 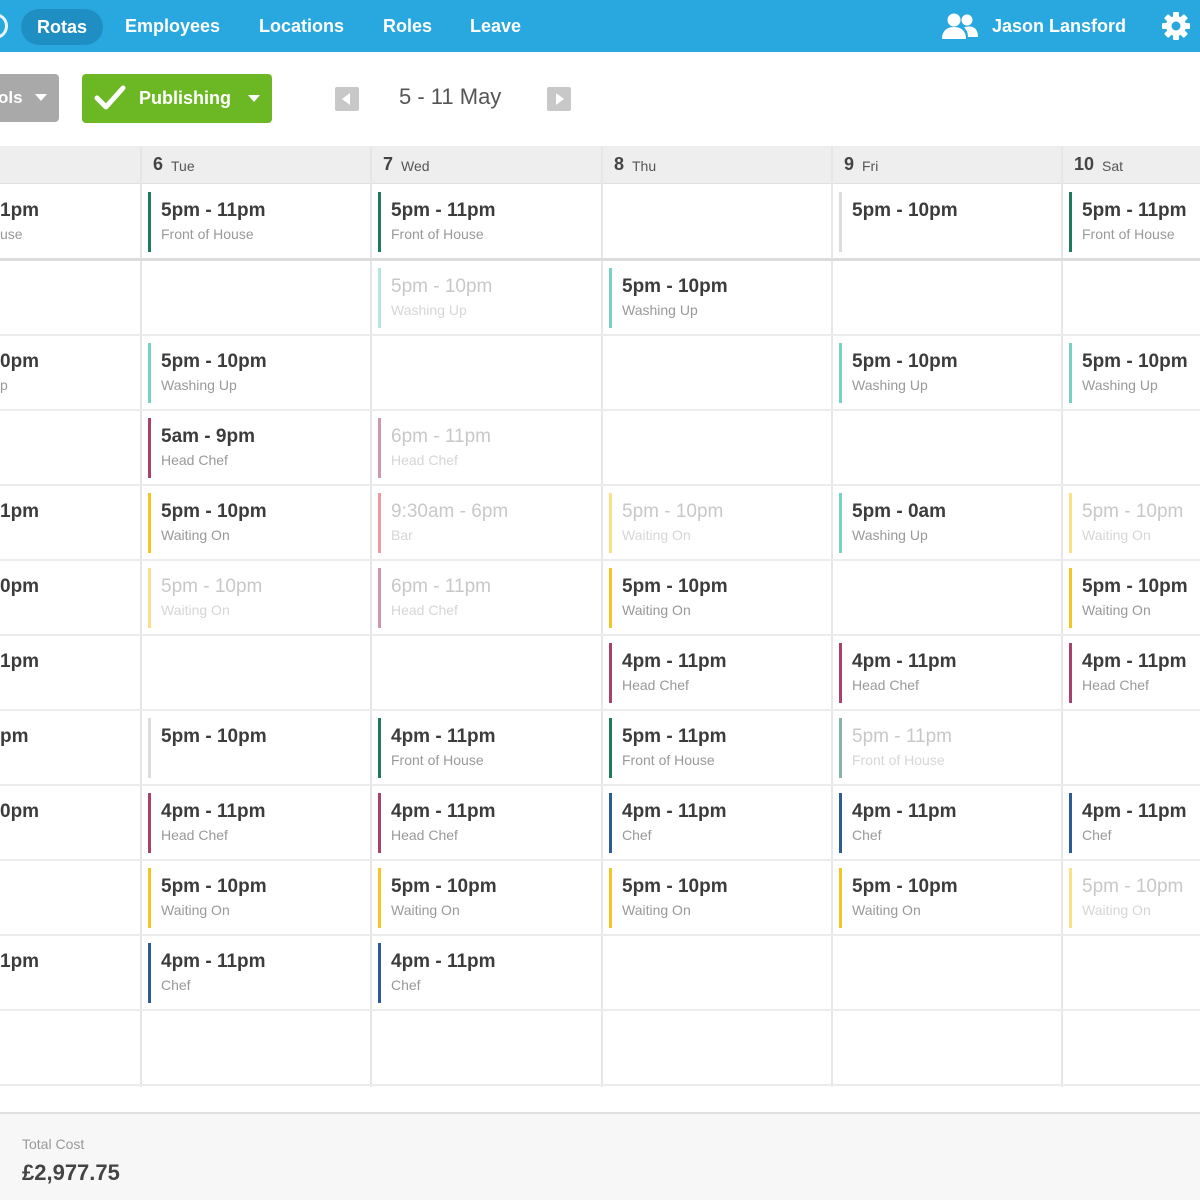 I want to click on nav-tab-rotas: Rotas, so click(x=62, y=27).